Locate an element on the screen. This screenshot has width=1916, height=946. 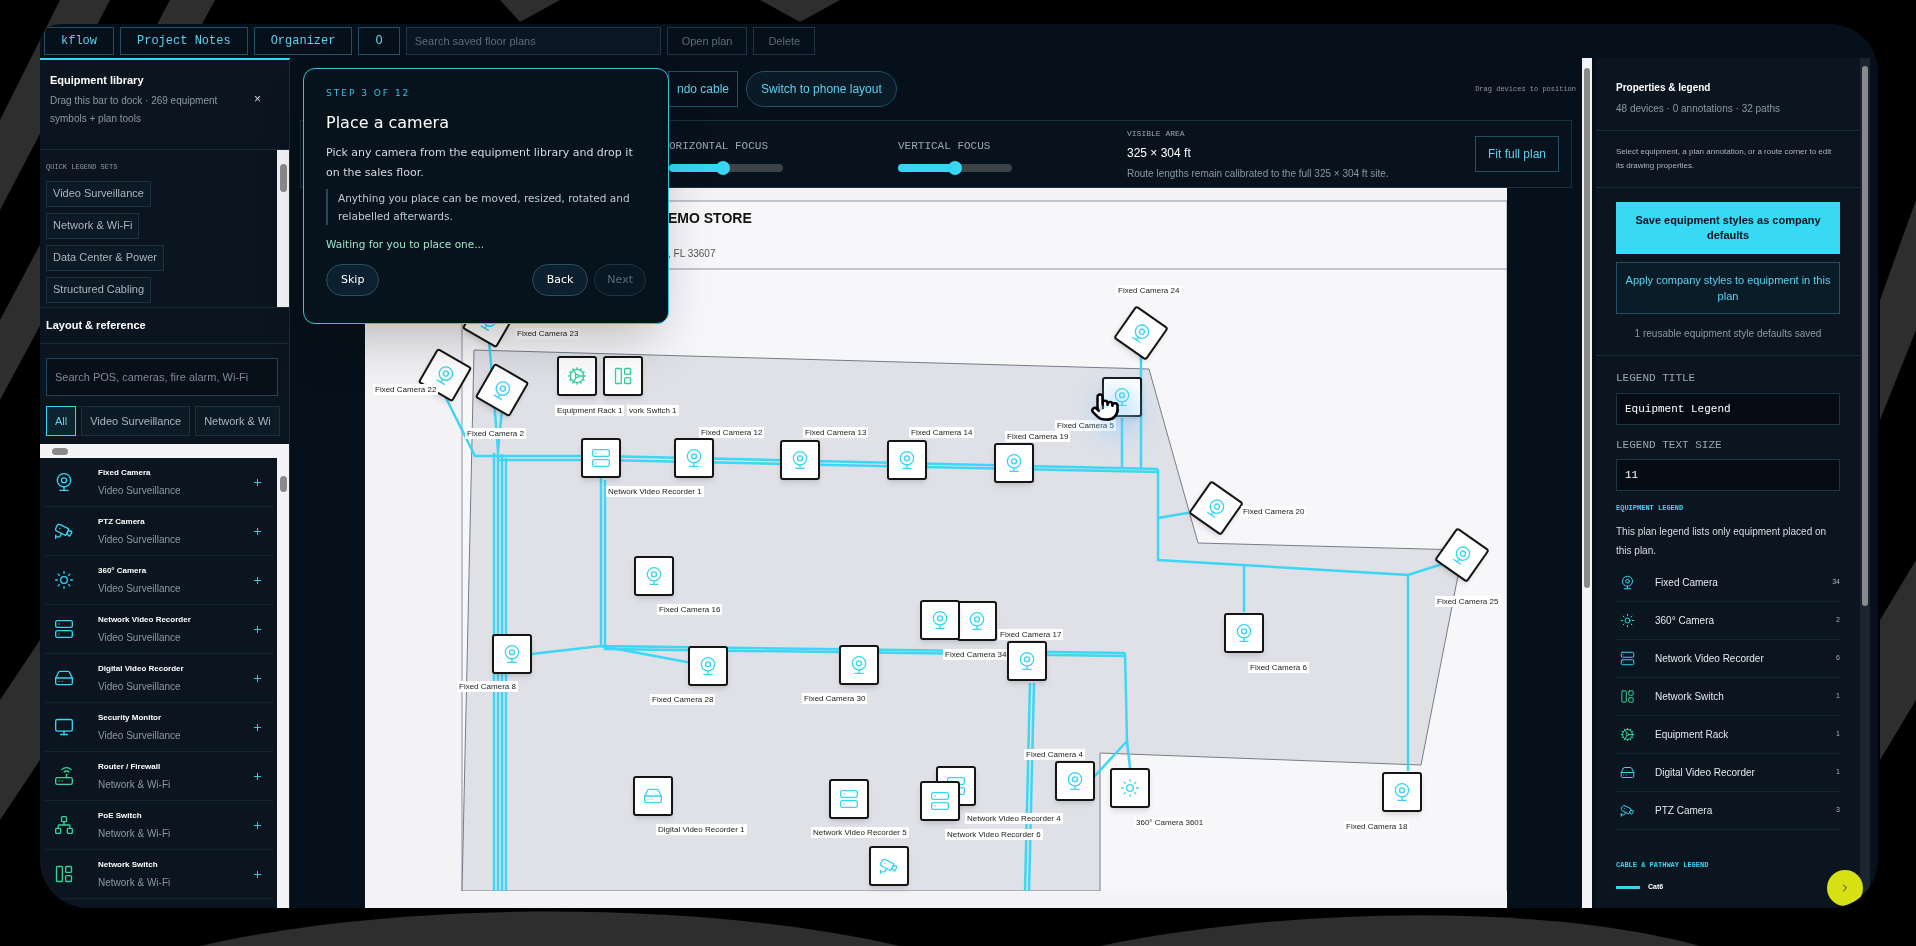
equipment-list-item: PoE Switch Network & Wi-Fi is located at coordinates (158, 825).